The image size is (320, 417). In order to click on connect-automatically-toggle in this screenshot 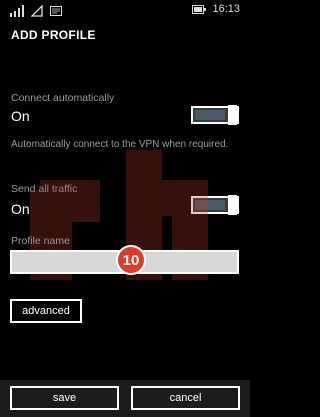, I will do `click(215, 115)`.